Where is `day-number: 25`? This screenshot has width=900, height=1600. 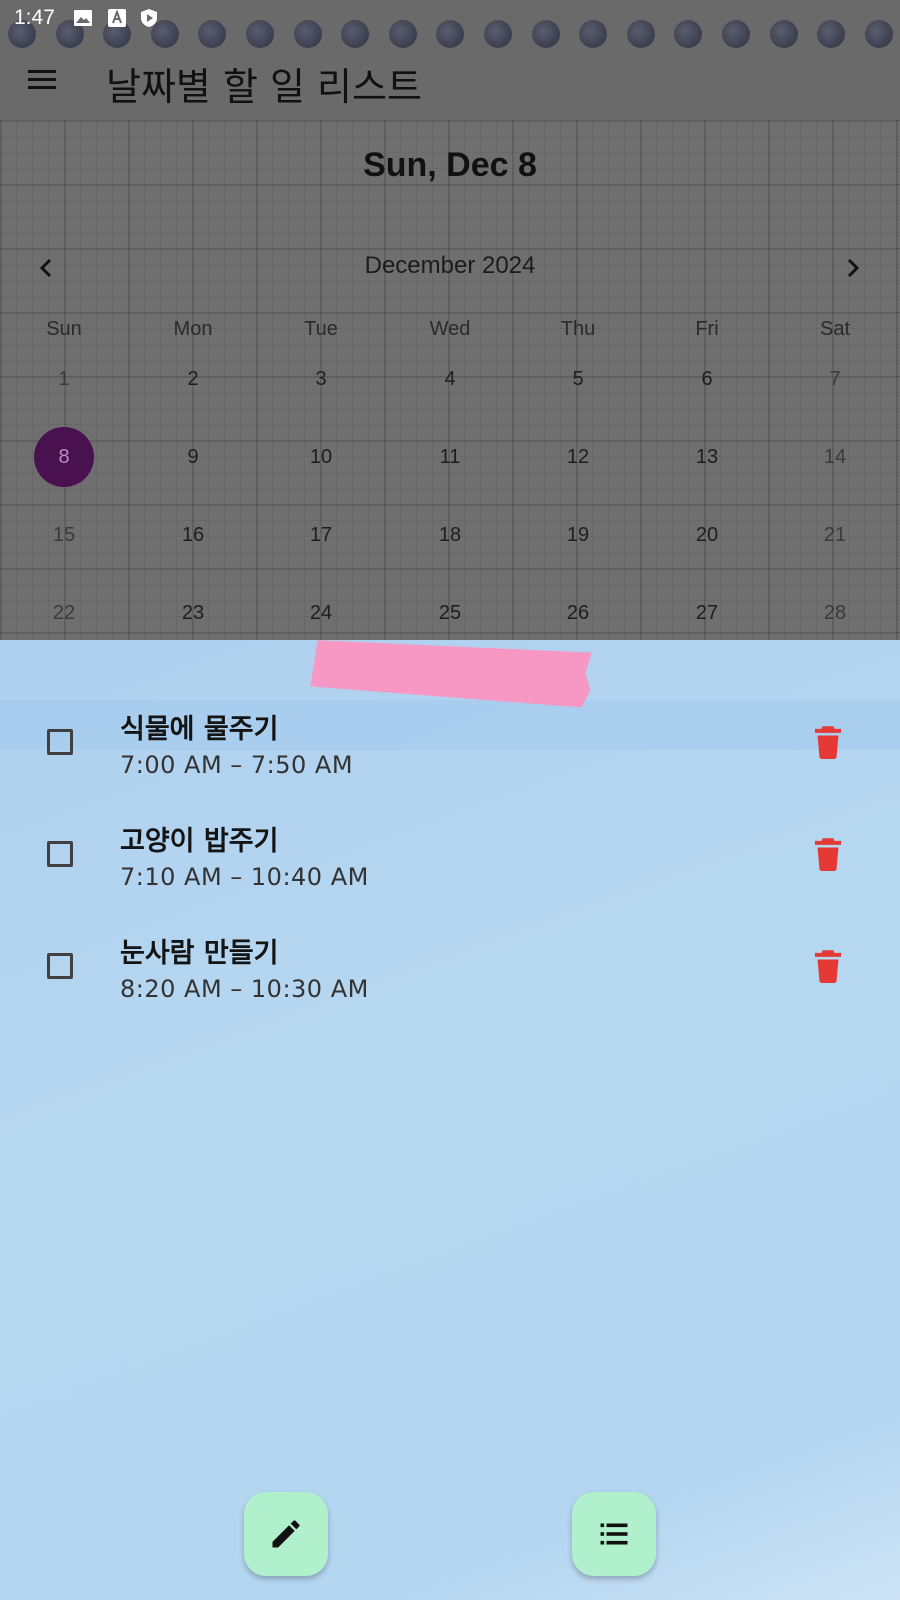
day-number: 25 is located at coordinates (450, 613).